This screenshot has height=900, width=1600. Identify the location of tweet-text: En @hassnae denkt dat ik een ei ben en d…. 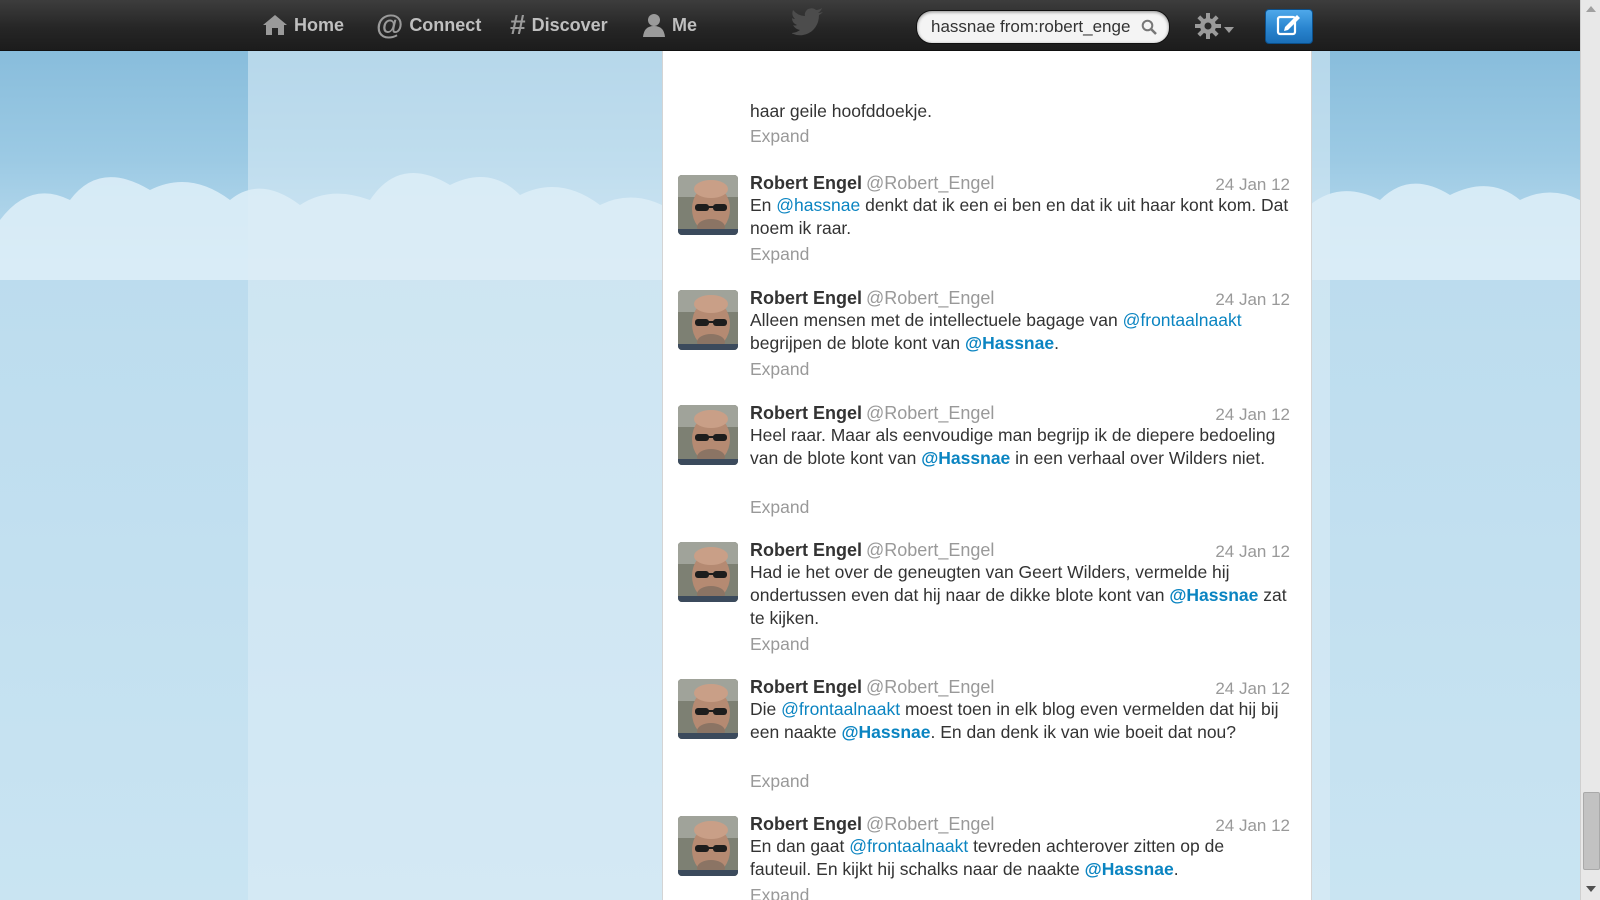
(1020, 217).